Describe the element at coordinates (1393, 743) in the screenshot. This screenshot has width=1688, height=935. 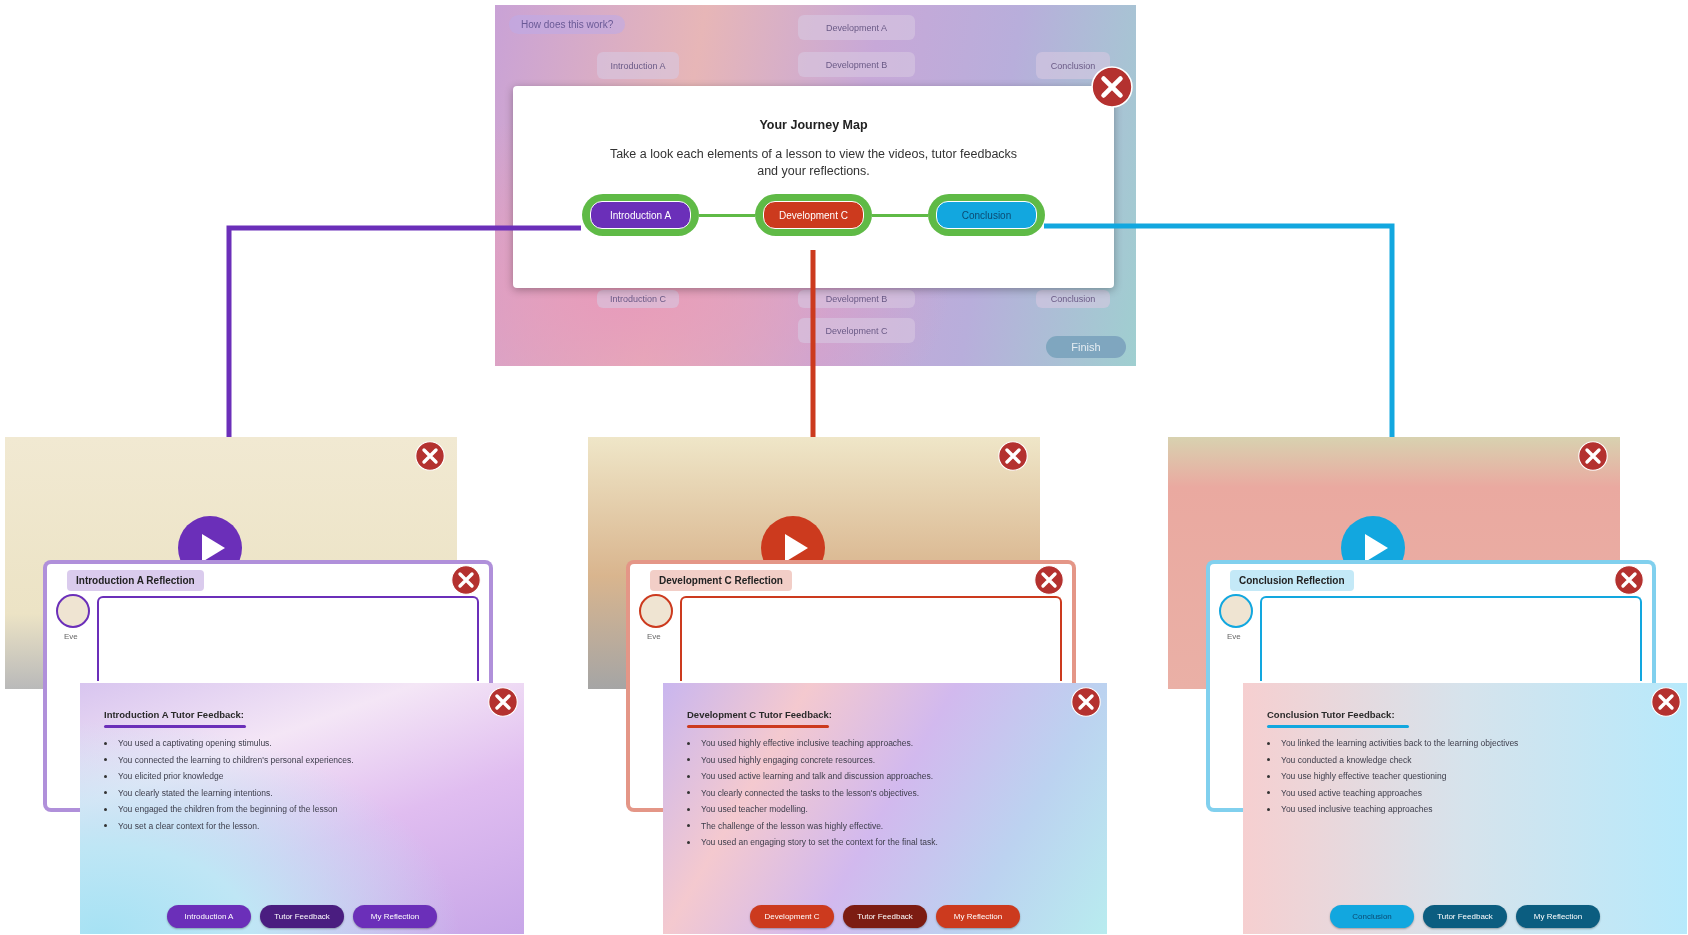
I see `feedback-item: You linked the learning activities back to the learning objectives` at that location.